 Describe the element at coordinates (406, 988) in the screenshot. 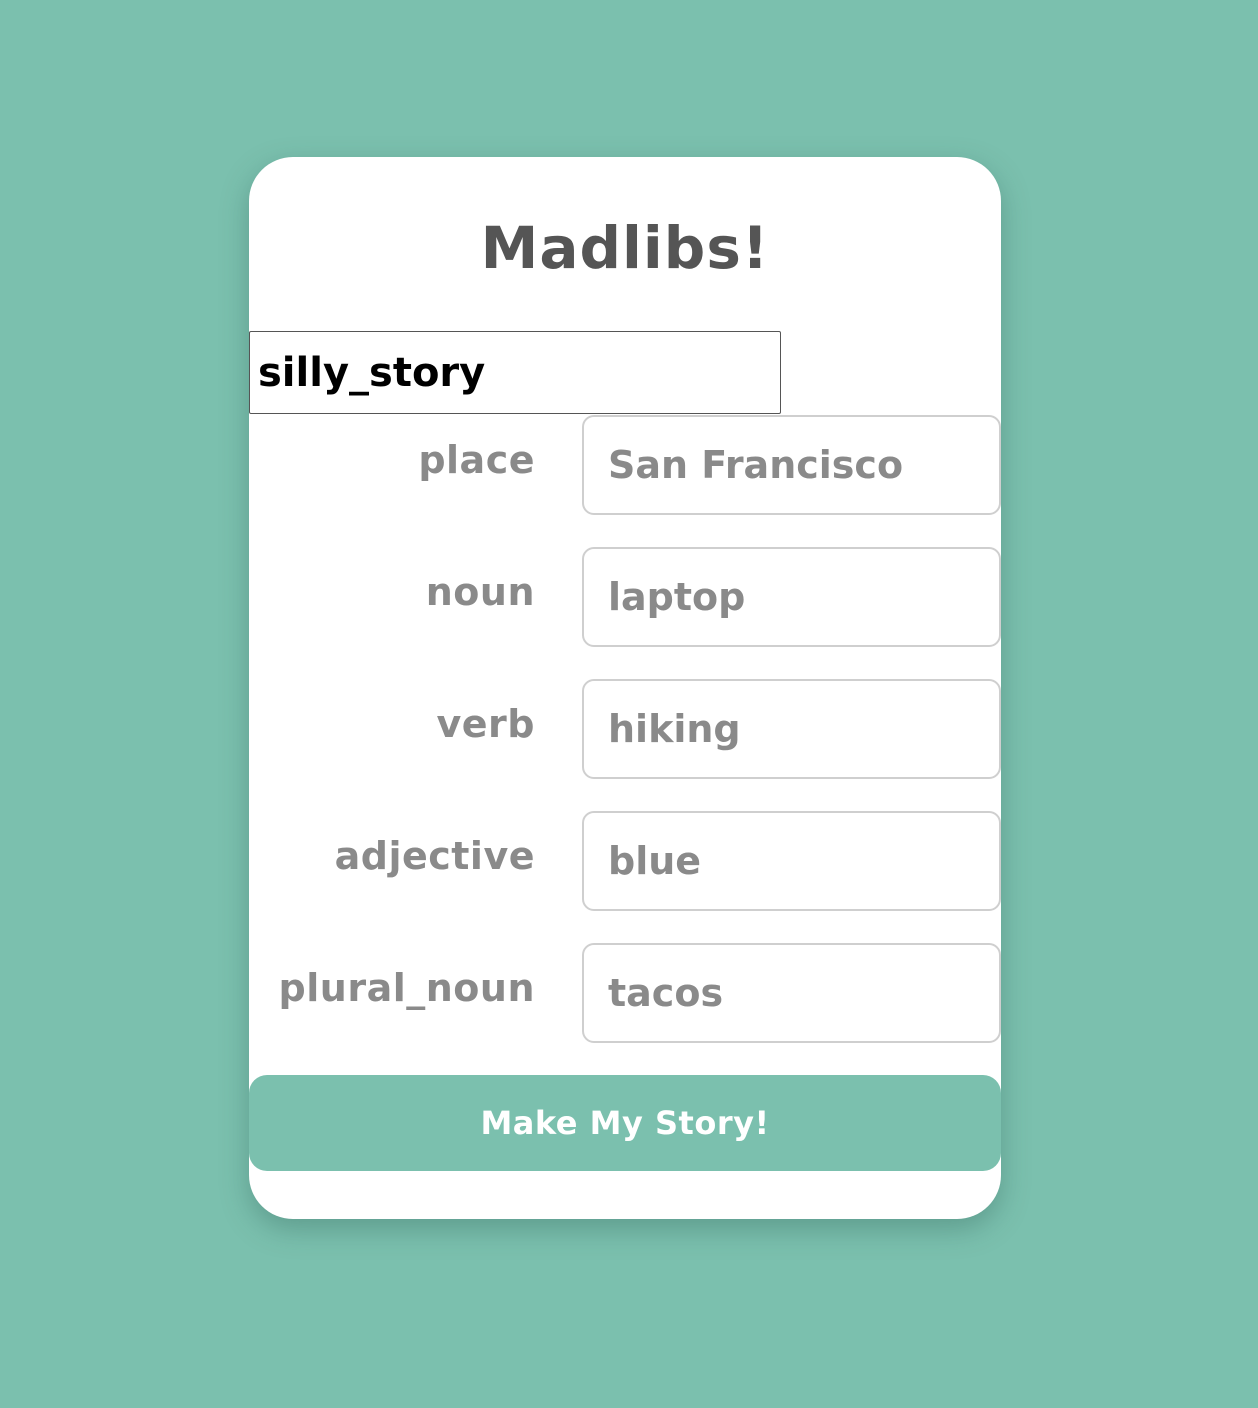

I see `plural-noun-label: plural_noun` at that location.